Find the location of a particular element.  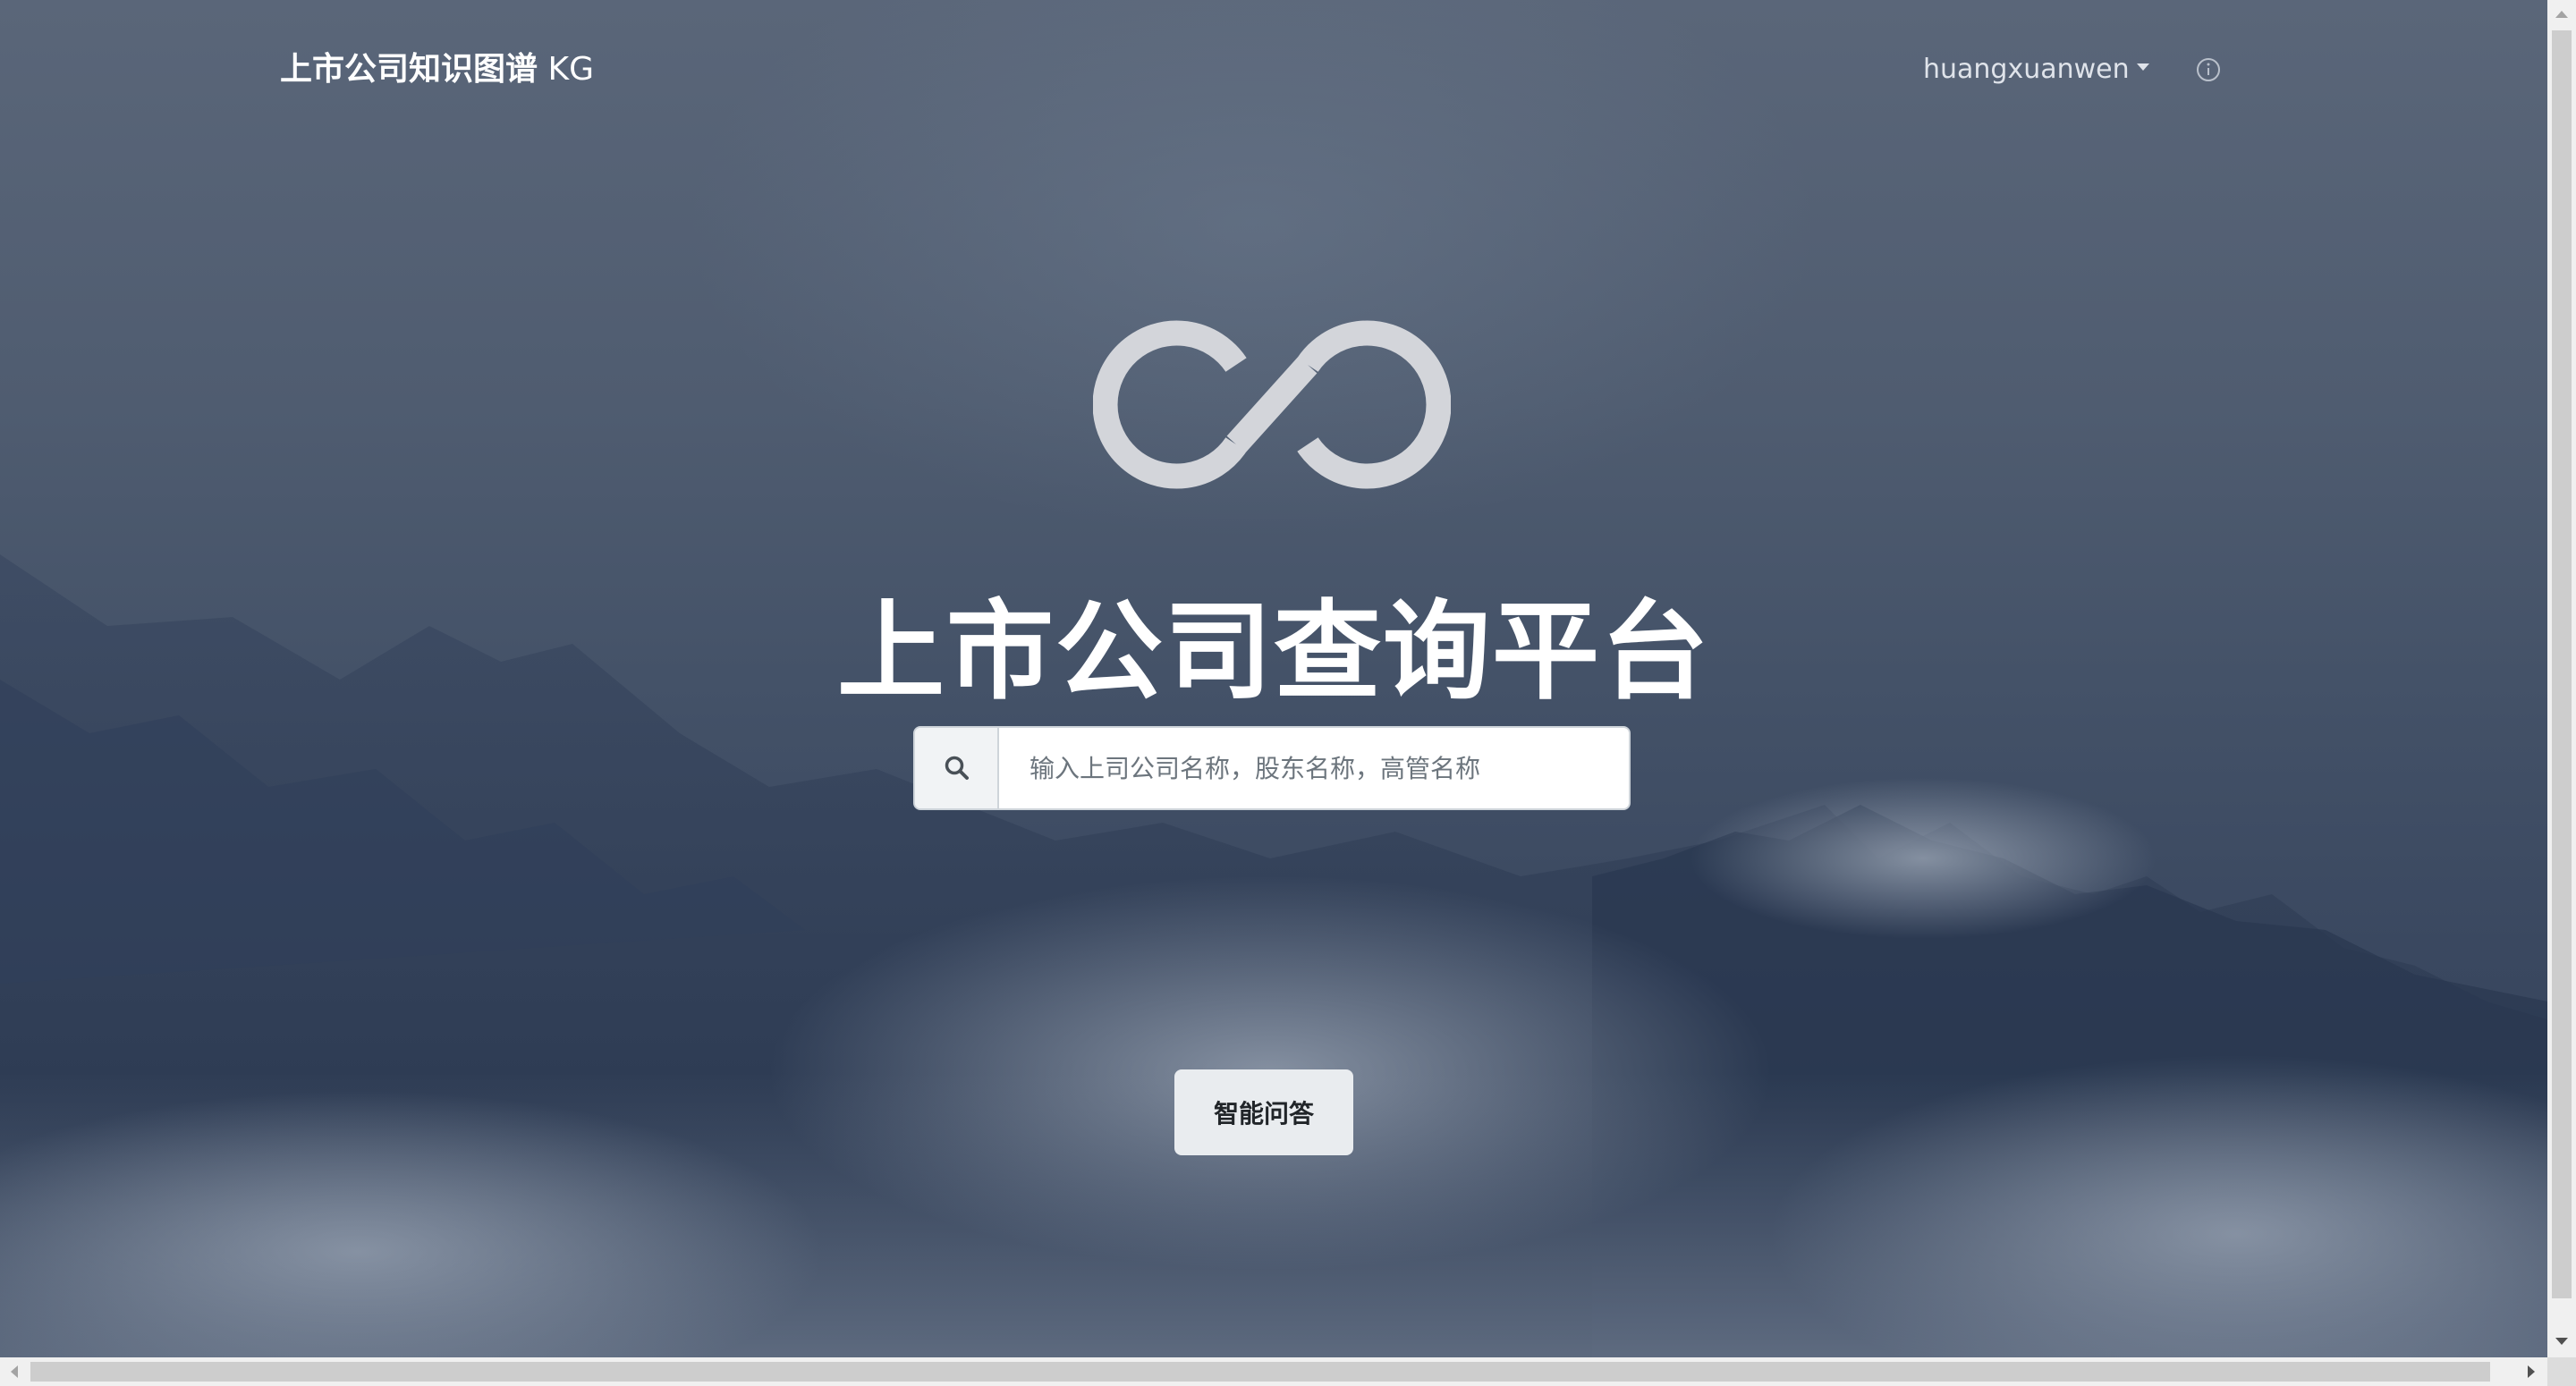

horizontal-scroll-thumb is located at coordinates (1260, 1372).